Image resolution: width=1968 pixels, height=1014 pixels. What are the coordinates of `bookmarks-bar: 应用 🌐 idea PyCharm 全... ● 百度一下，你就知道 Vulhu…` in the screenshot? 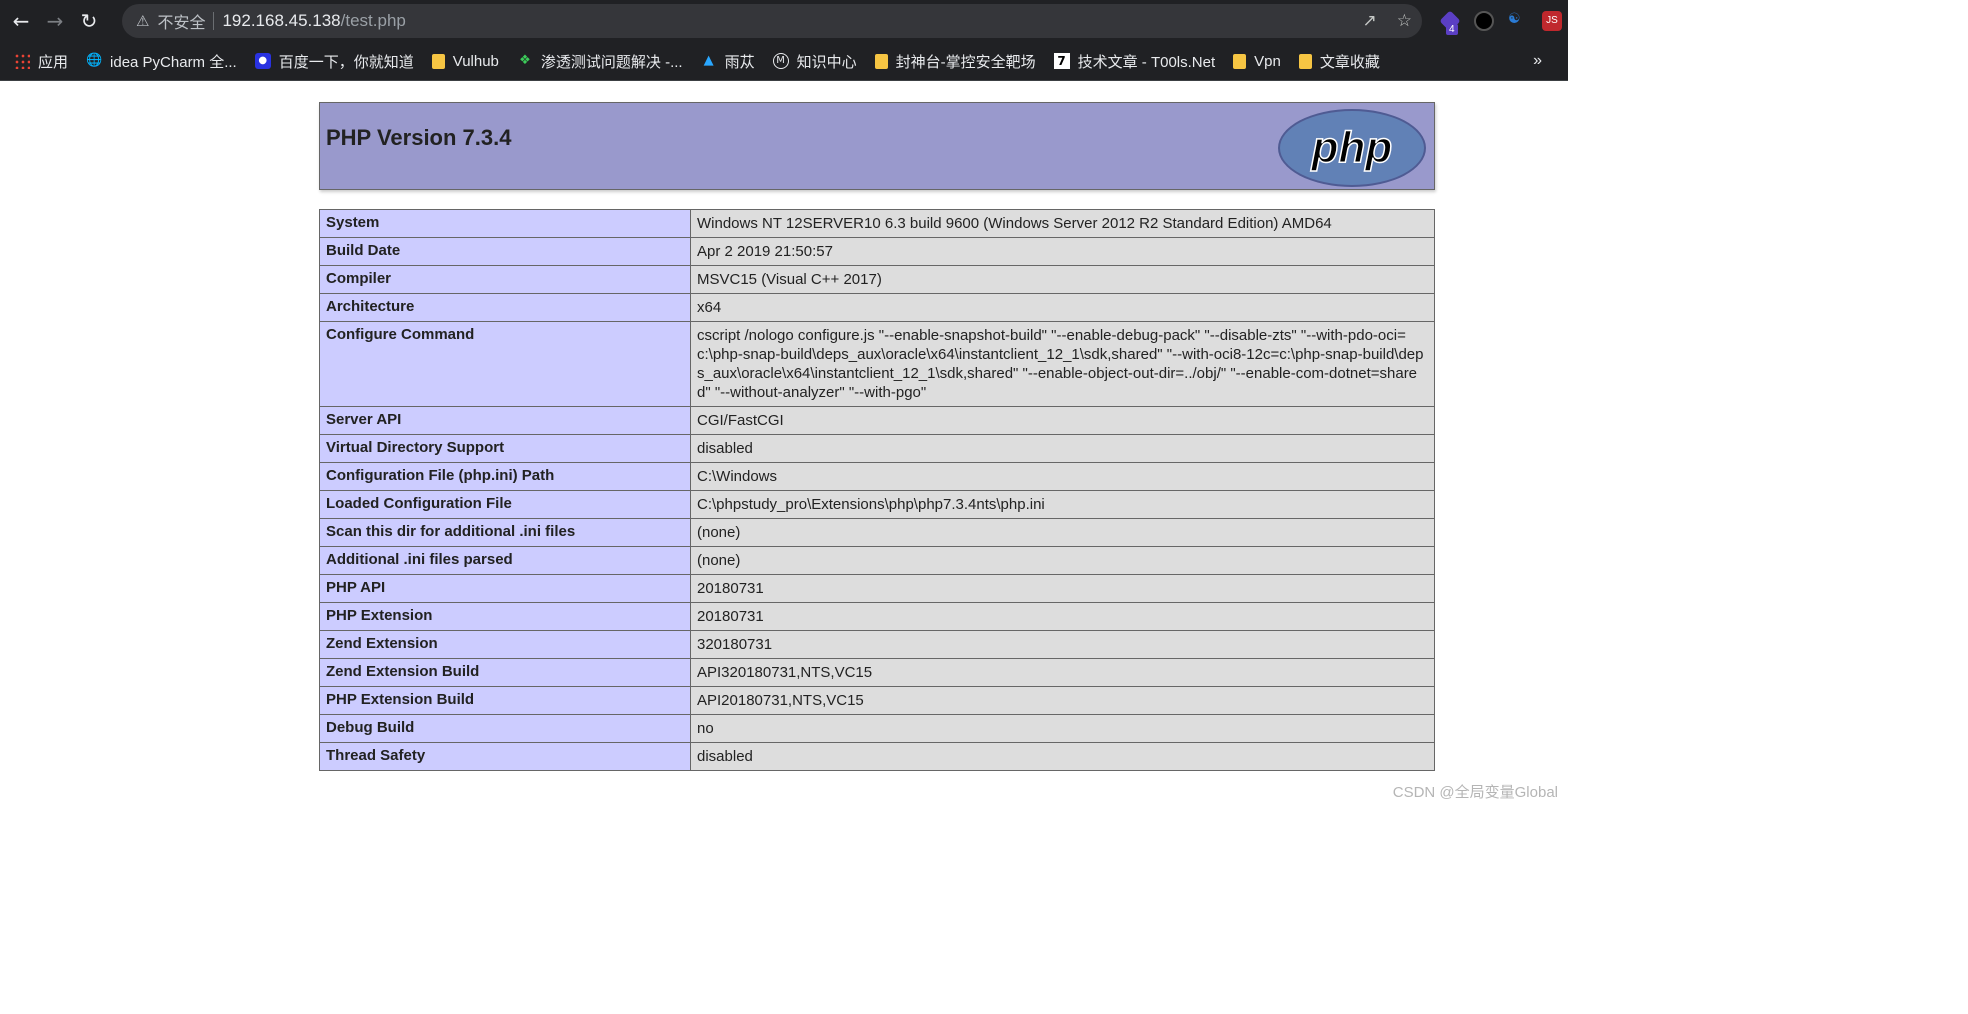 It's located at (784, 61).